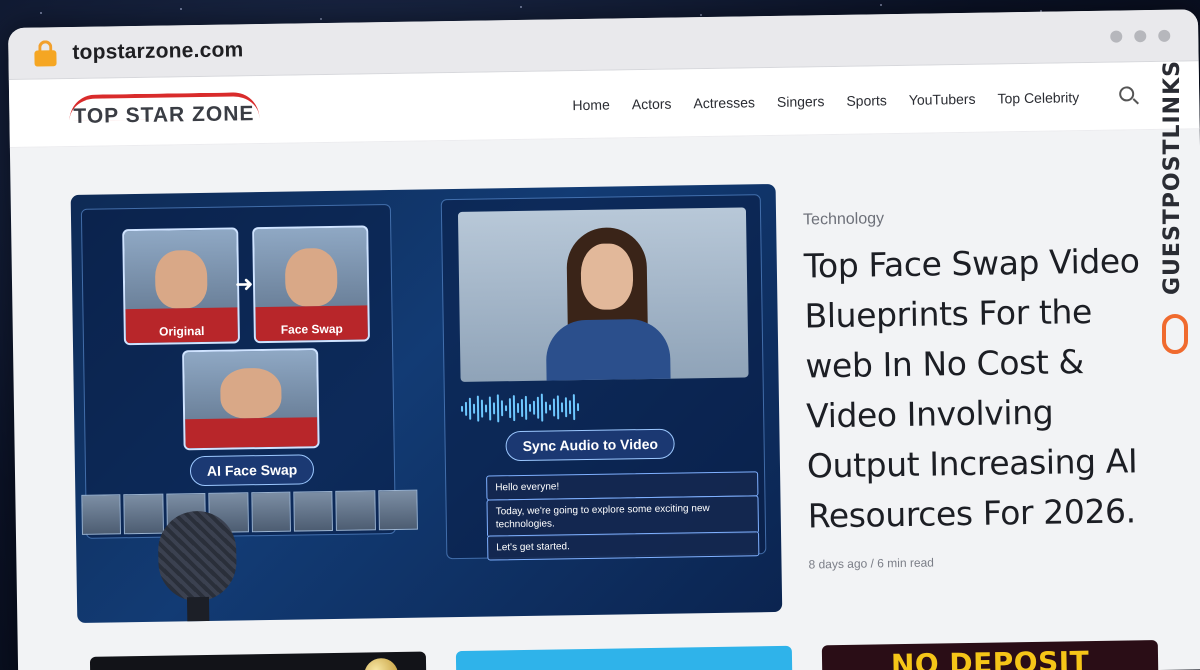 This screenshot has height=670, width=1200. What do you see at coordinates (252, 470) in the screenshot?
I see `ai-face-swap-pill: AI Face Swap` at bounding box center [252, 470].